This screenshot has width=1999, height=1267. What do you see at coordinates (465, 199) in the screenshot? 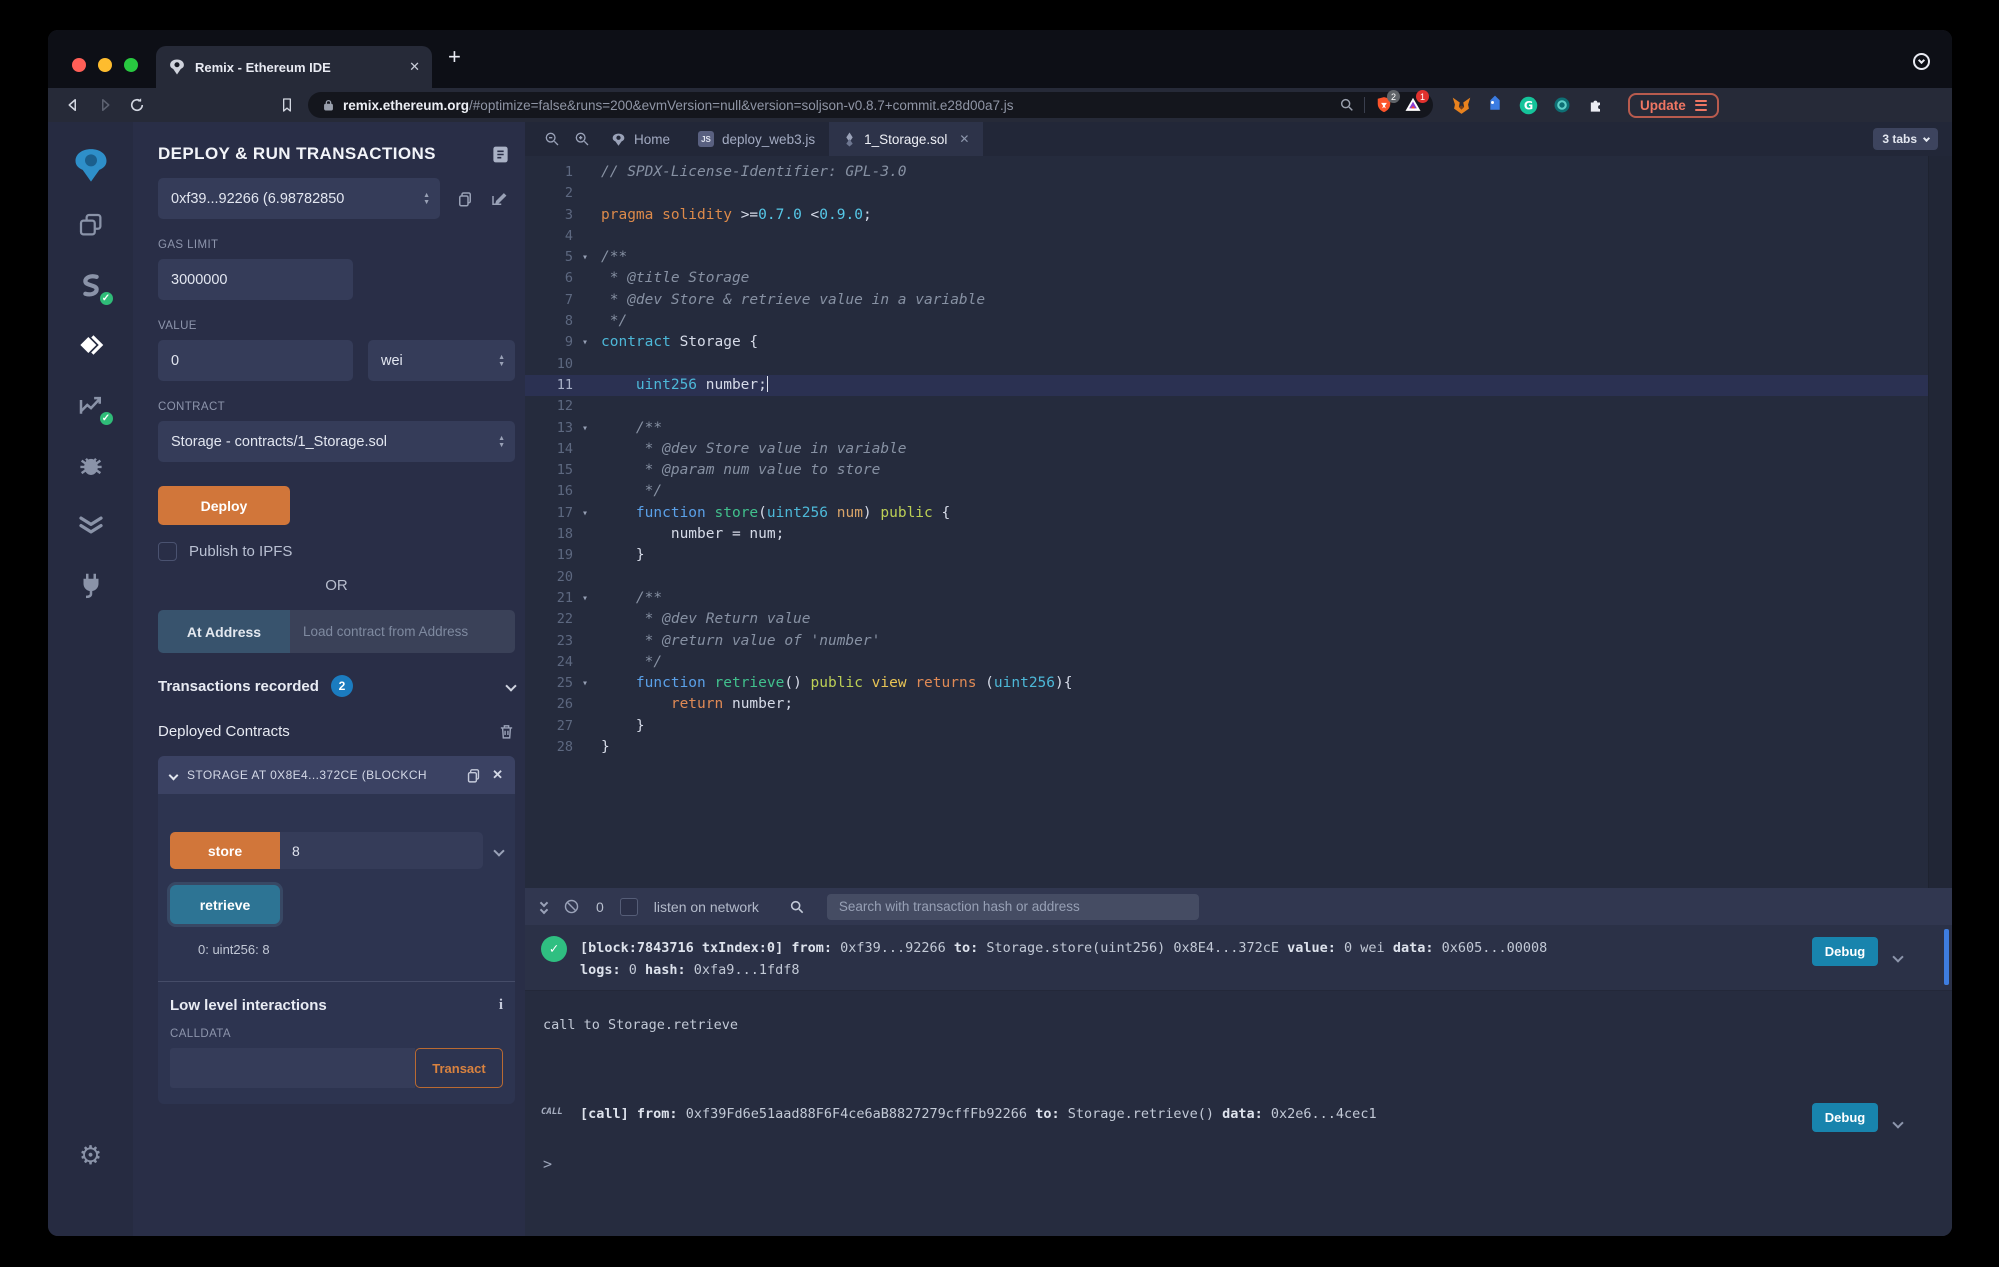
I see `copy-account-icon` at bounding box center [465, 199].